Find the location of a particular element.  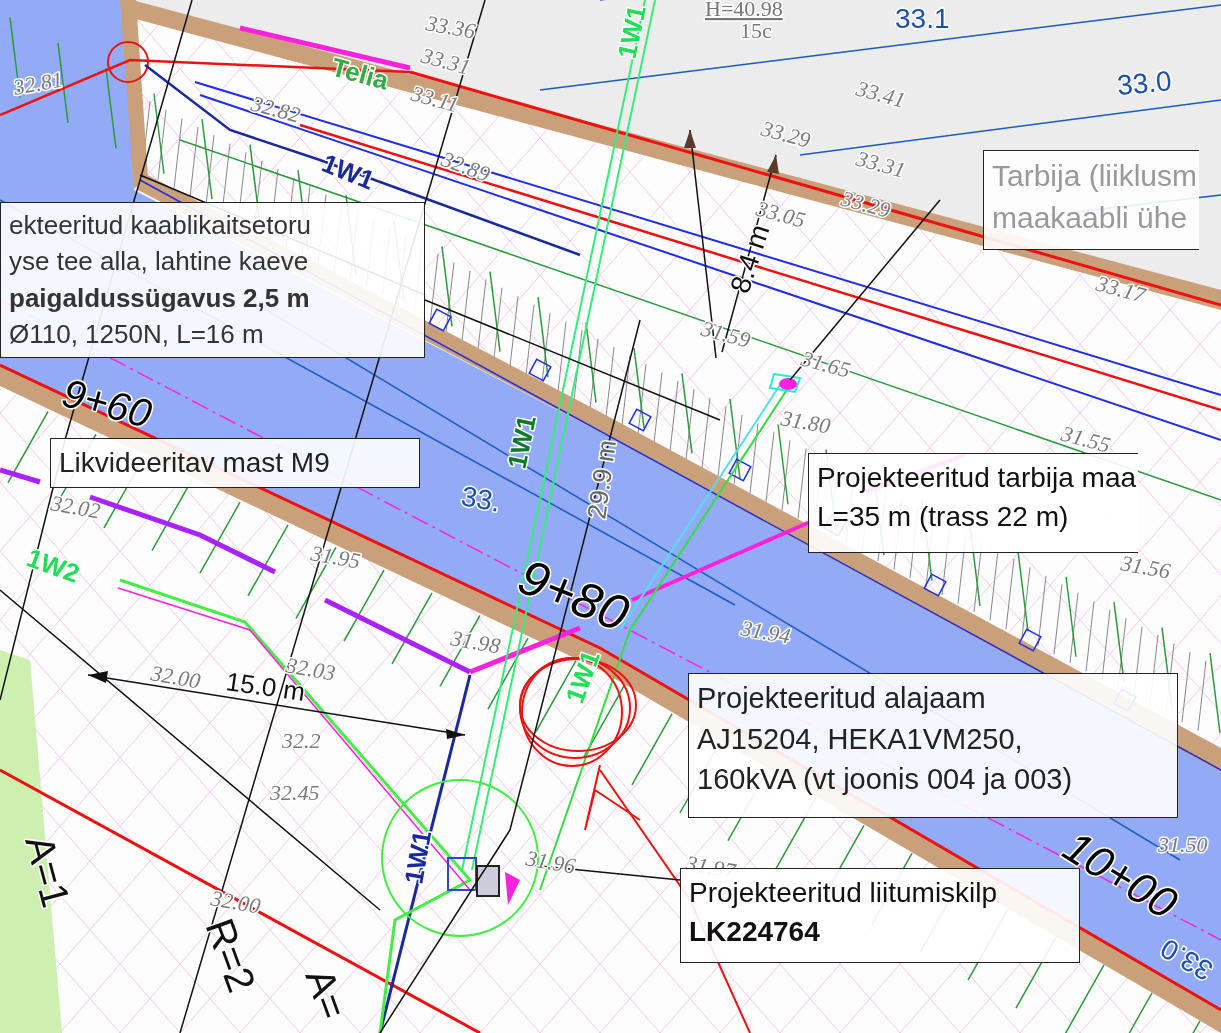

elevation-label: 31.95 is located at coordinates (336, 557).